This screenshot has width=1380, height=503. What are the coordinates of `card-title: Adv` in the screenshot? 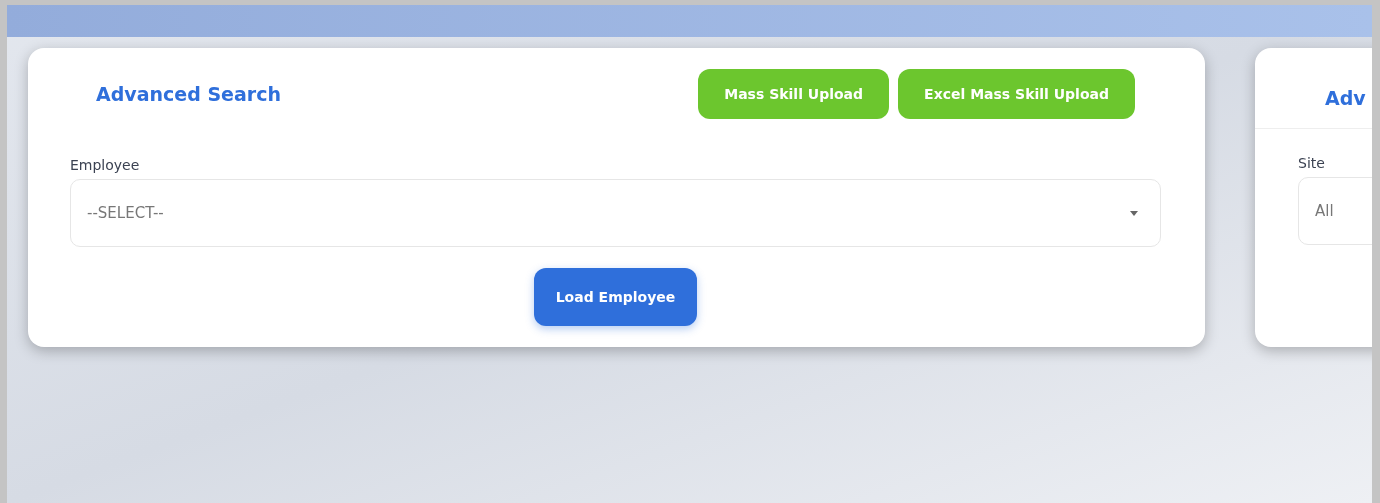 It's located at (1345, 98).